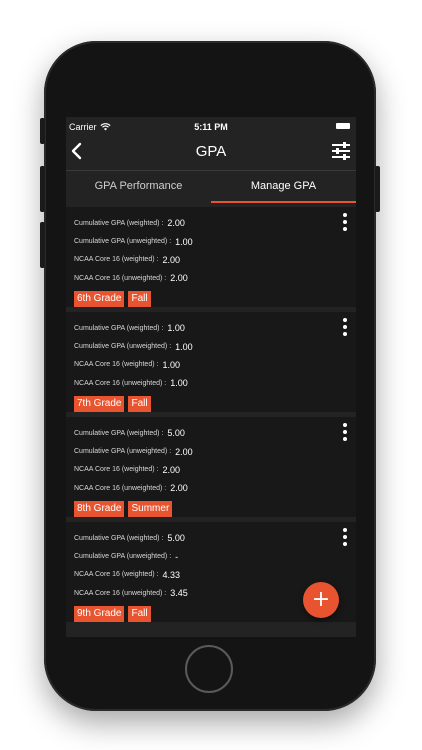 The image size is (422, 750). What do you see at coordinates (343, 126) in the screenshot?
I see `battery-icon` at bounding box center [343, 126].